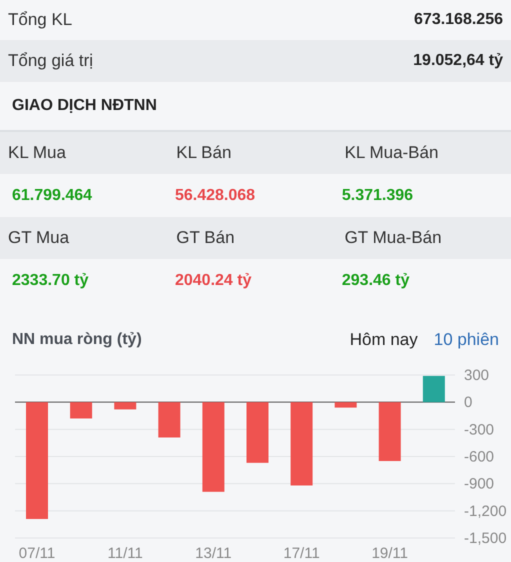 This screenshot has height=562, width=511. What do you see at coordinates (485, 511) in the screenshot?
I see `y-axis-label: -1,200` at bounding box center [485, 511].